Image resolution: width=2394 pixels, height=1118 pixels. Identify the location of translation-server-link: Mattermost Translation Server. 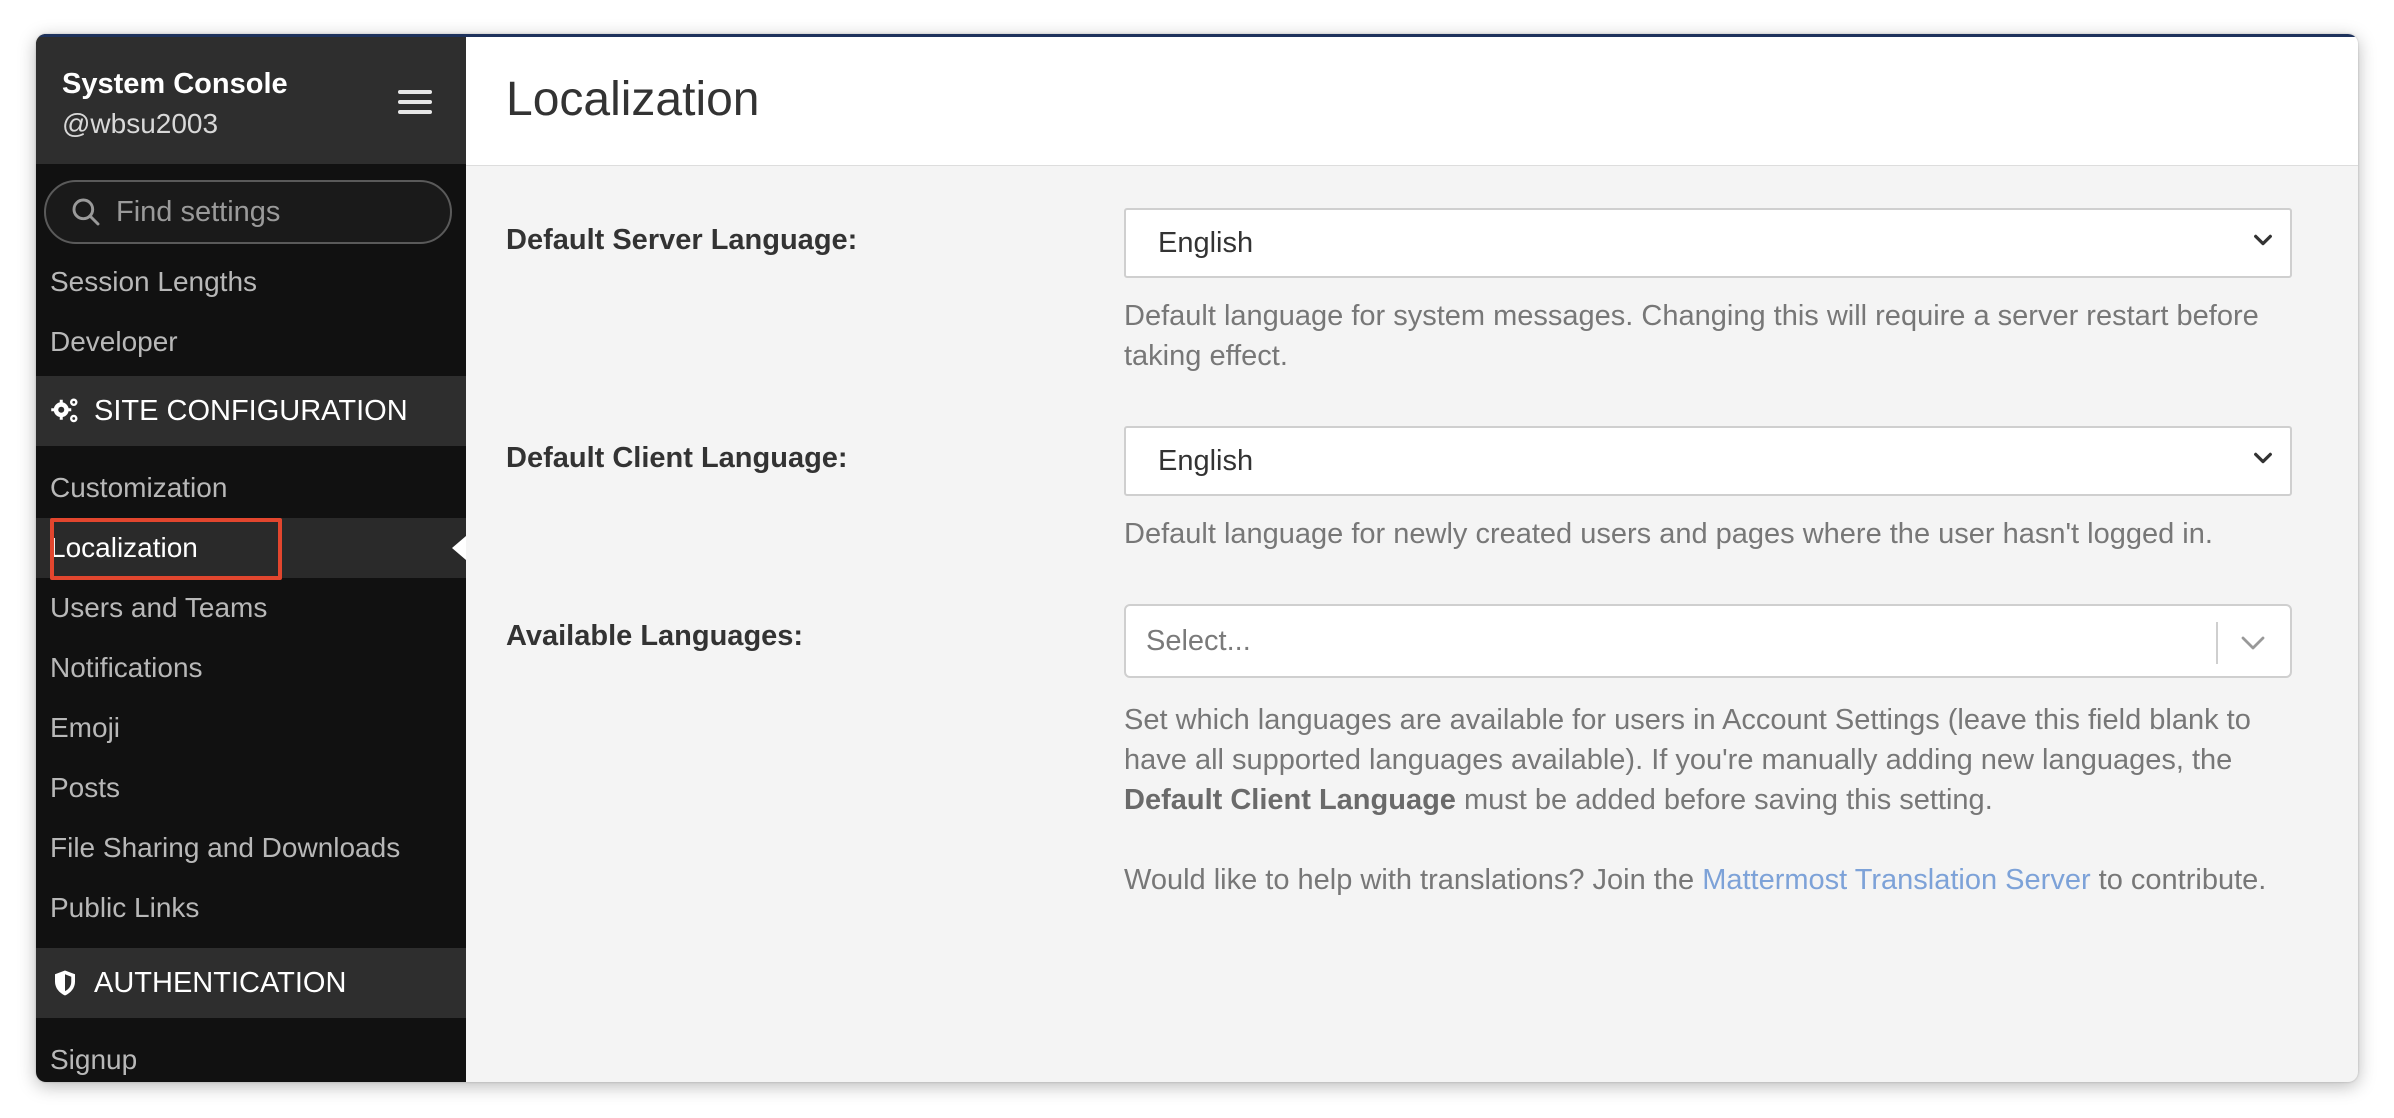
(1896, 880).